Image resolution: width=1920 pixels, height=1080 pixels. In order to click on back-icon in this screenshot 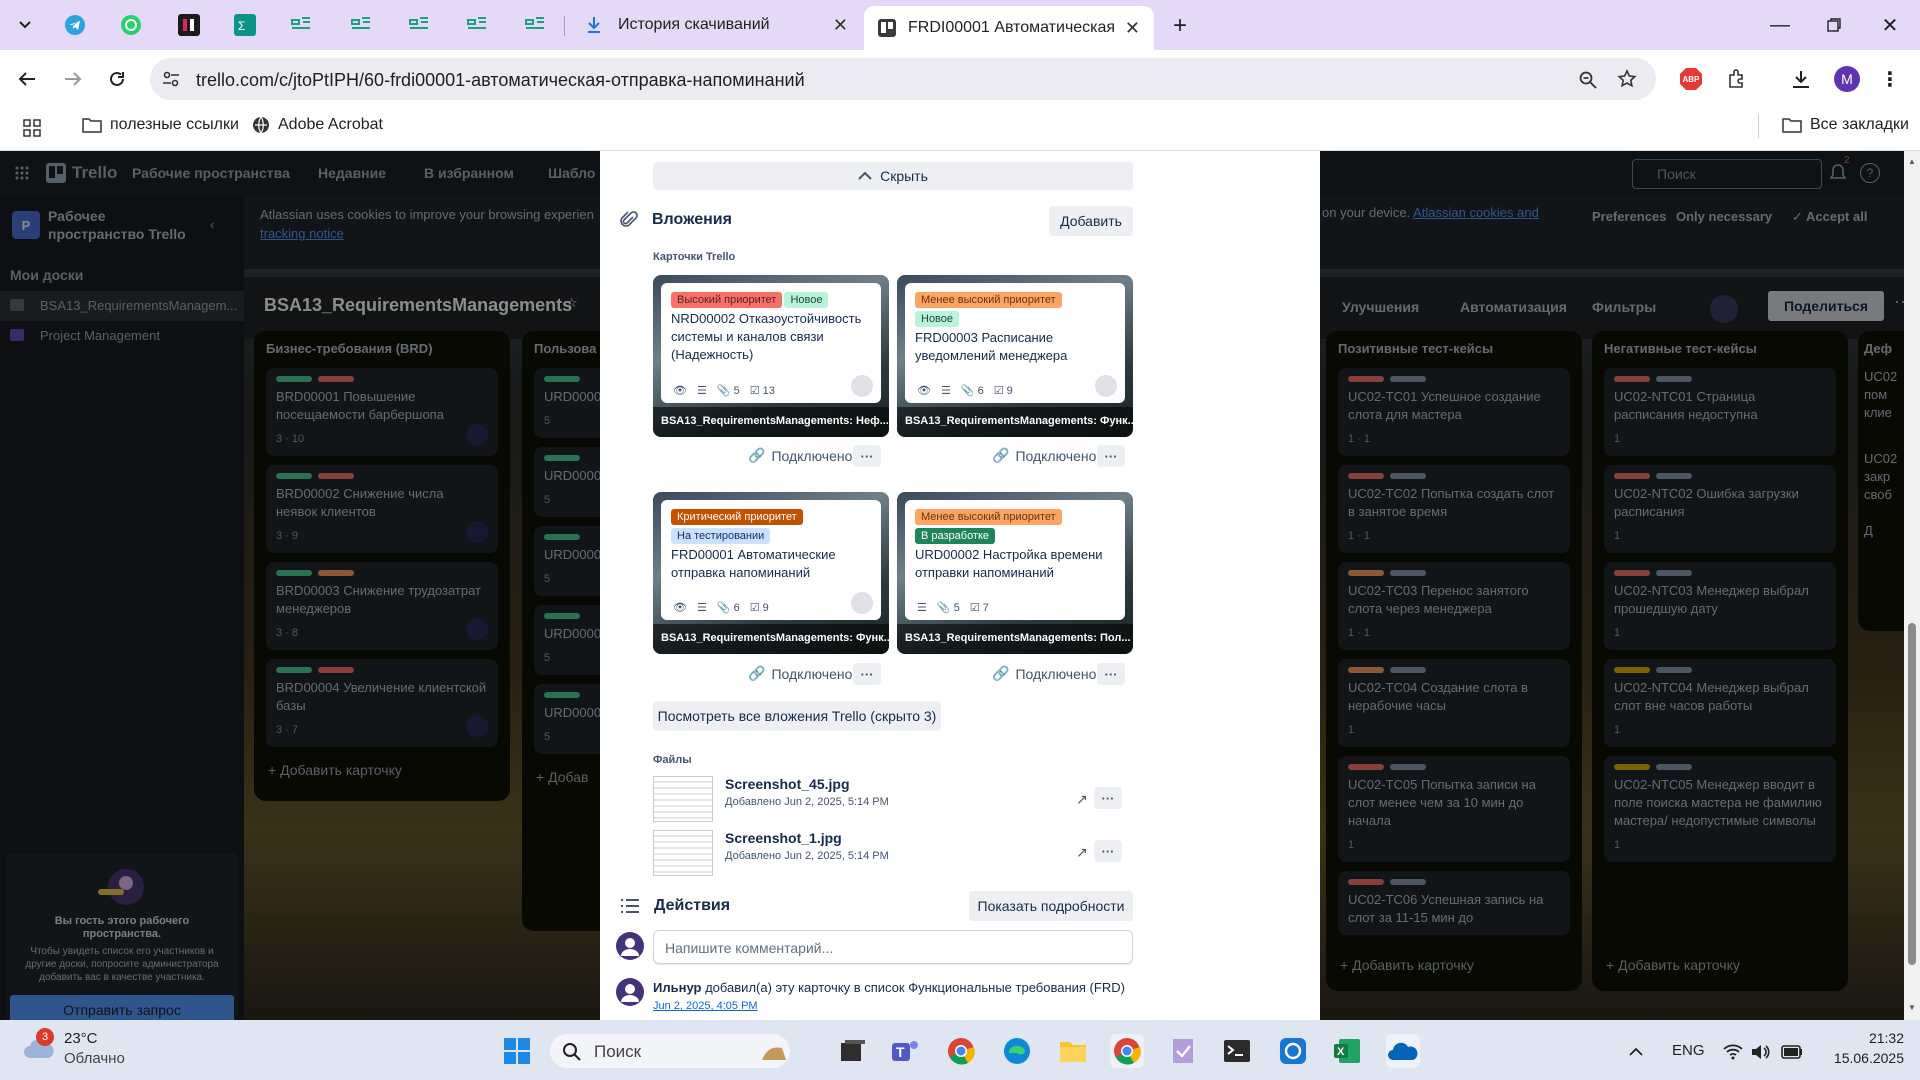, I will do `click(27, 79)`.